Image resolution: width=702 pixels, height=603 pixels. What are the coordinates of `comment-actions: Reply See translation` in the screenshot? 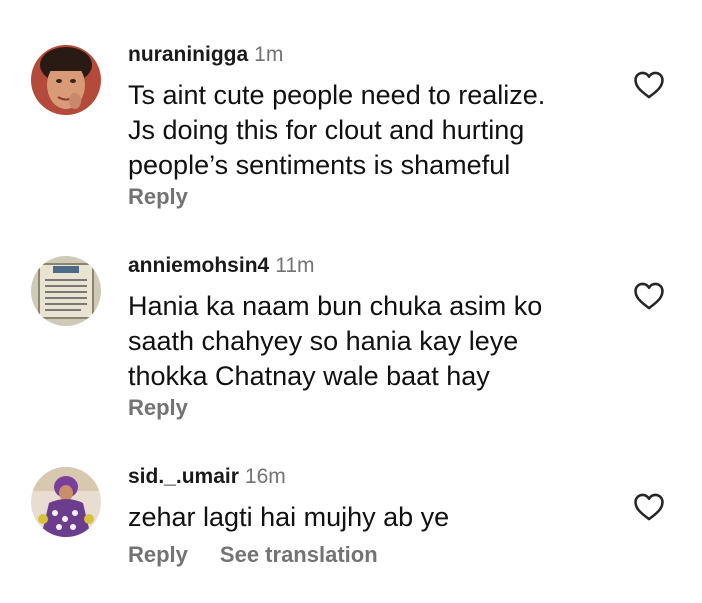 It's located at (253, 555).